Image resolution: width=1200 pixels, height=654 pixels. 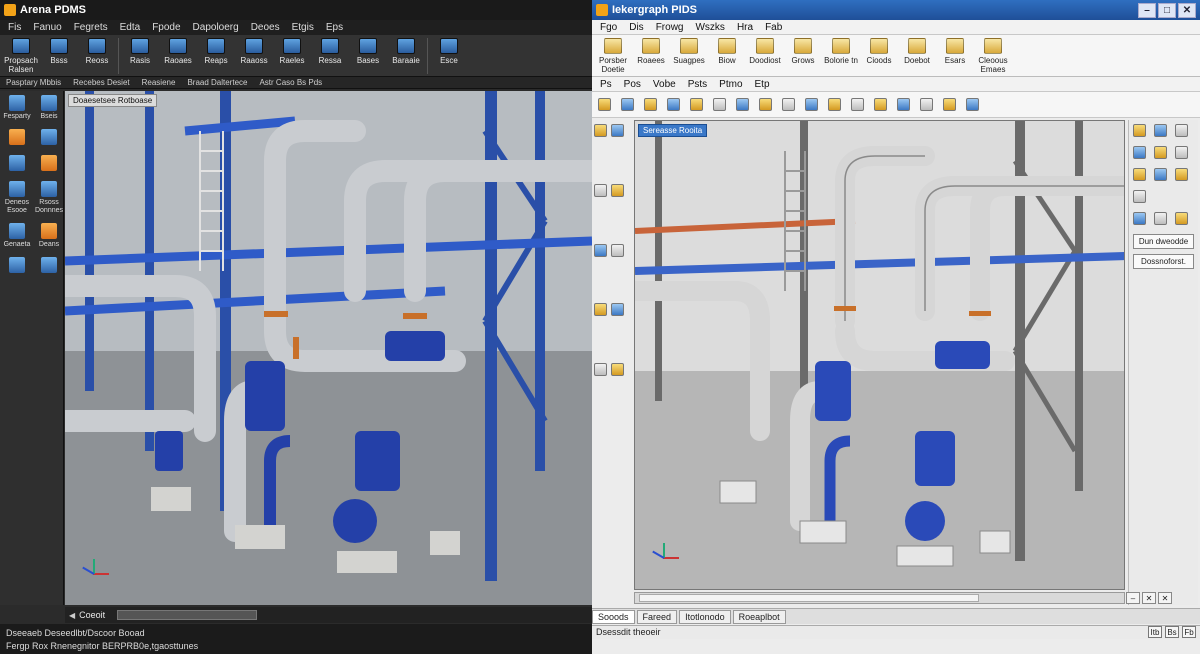 What do you see at coordinates (627, 104) in the screenshot?
I see `open-icon` at bounding box center [627, 104].